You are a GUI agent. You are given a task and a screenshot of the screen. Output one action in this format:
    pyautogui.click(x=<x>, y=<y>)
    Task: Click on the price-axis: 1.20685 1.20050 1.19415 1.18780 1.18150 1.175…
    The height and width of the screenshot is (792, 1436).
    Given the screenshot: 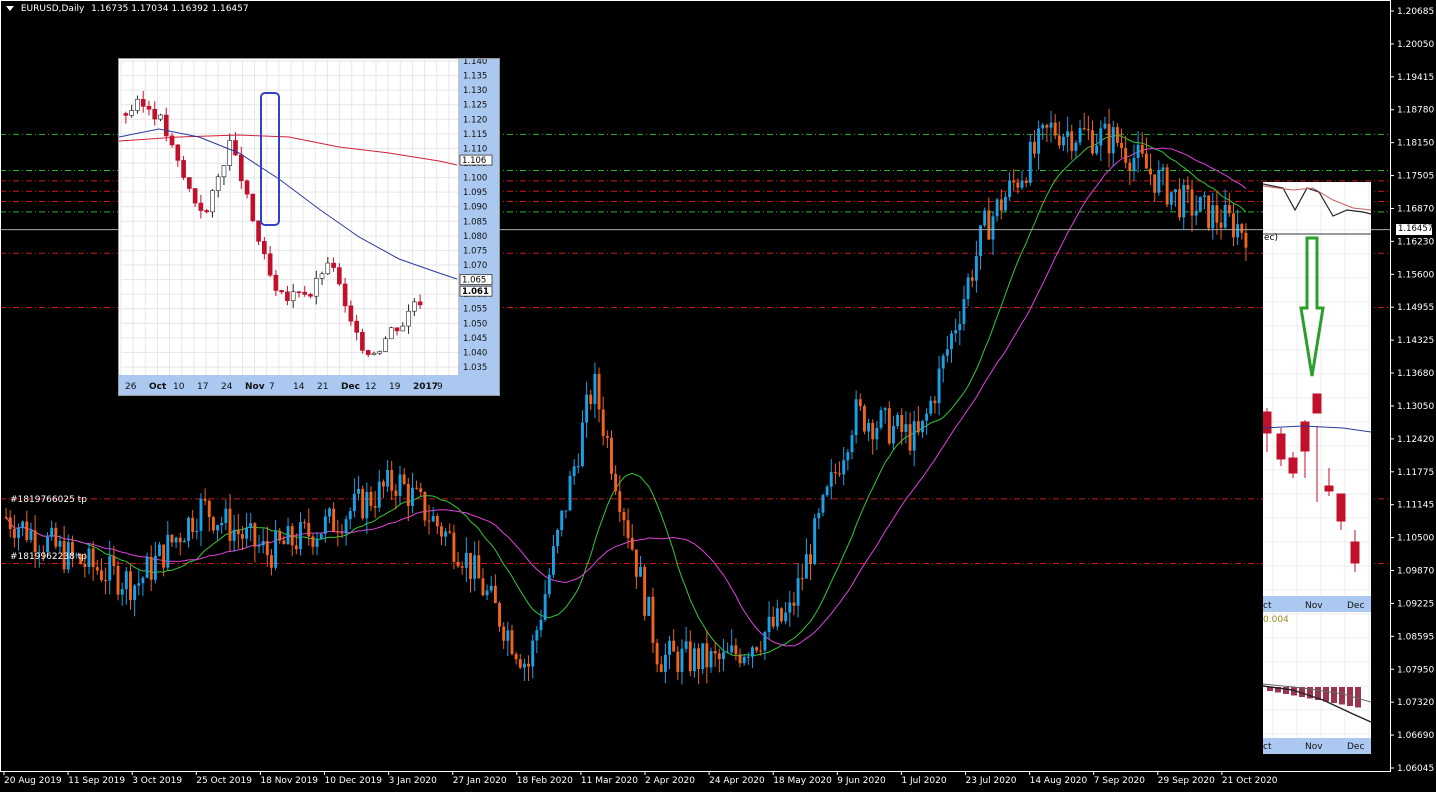 What is the action you would take?
    pyautogui.click(x=1412, y=390)
    